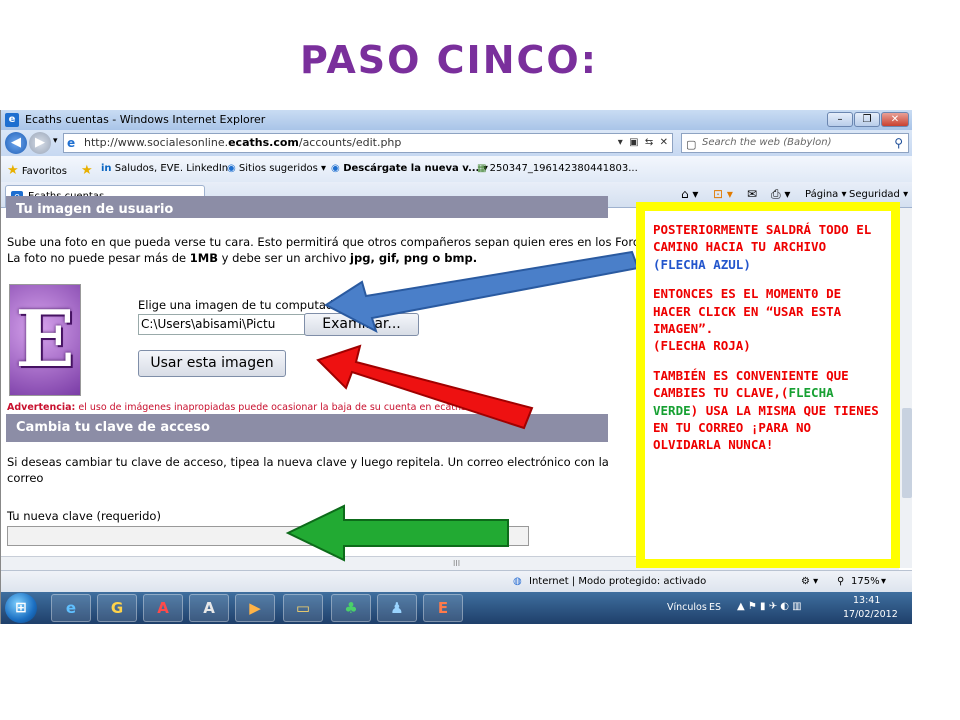 The width and height of the screenshot is (960, 720). I want to click on mail-icon: ✉, so click(752, 194).